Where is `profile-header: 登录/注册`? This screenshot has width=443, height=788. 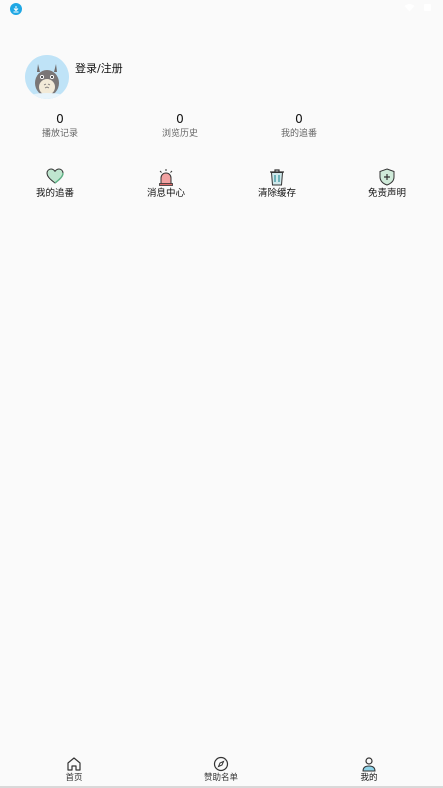 profile-header: 登录/注册 is located at coordinates (74, 77).